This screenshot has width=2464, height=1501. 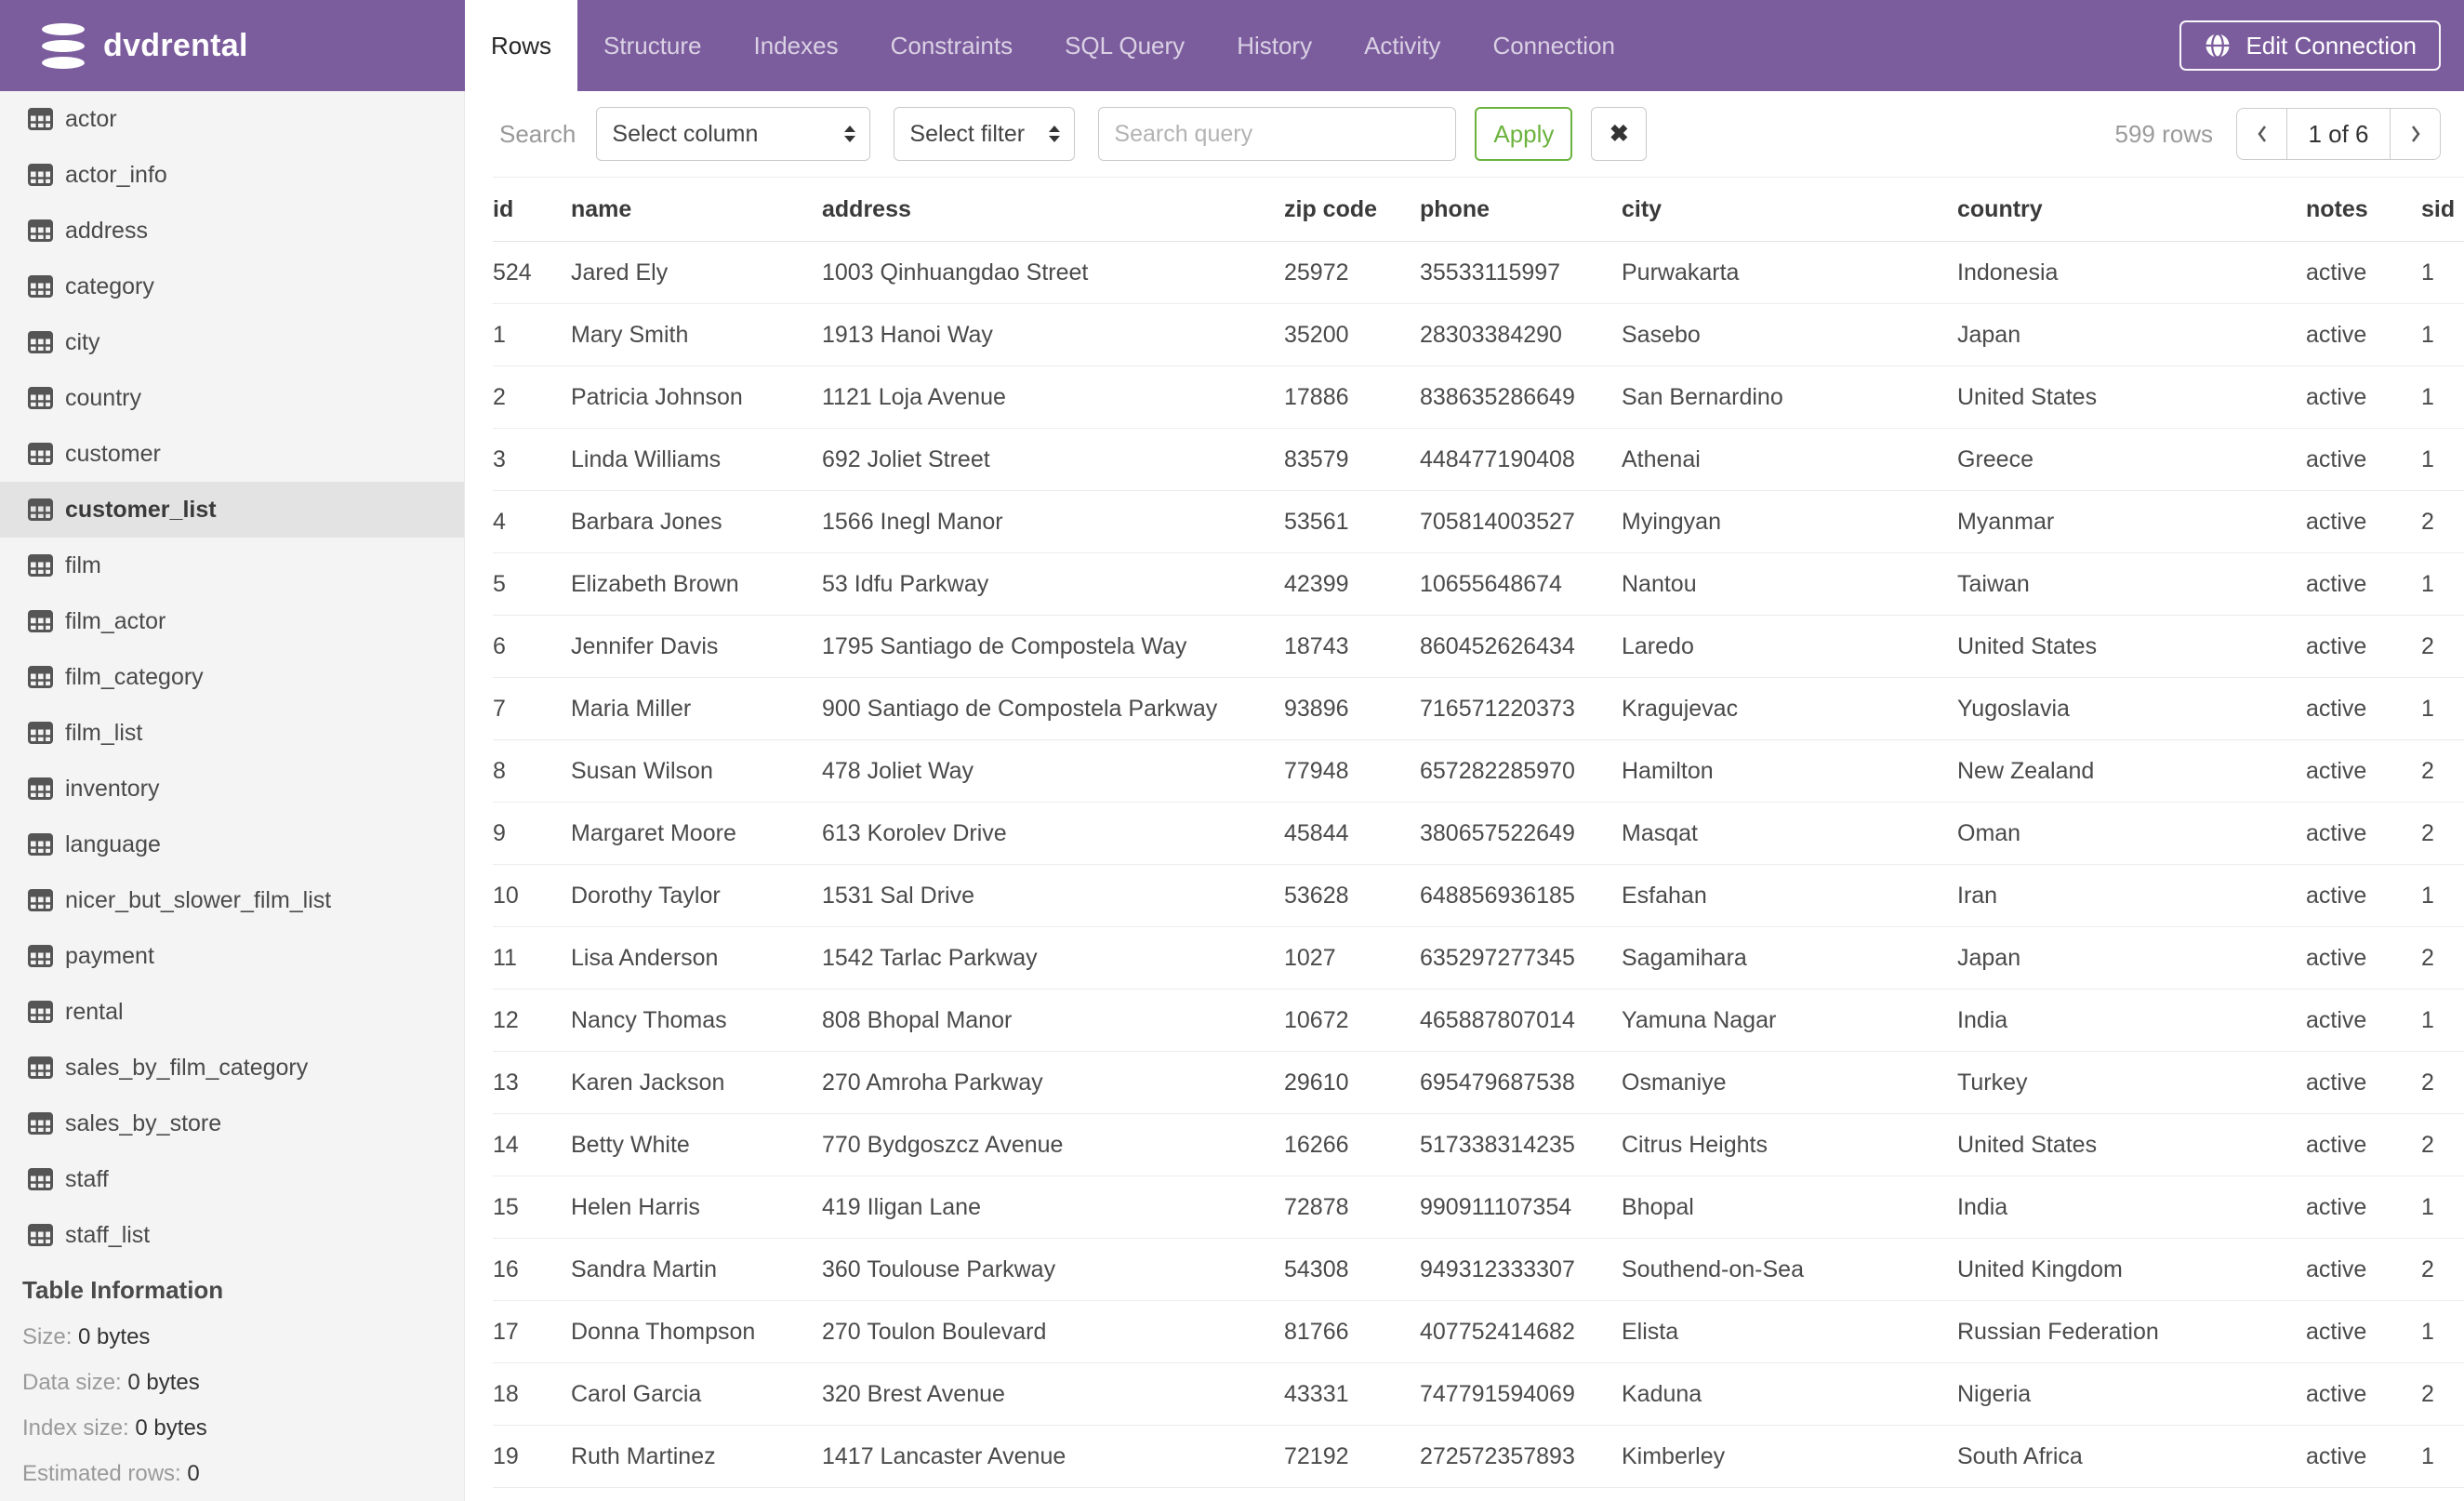 I want to click on cell-city: San Bernardino, so click(x=1789, y=397).